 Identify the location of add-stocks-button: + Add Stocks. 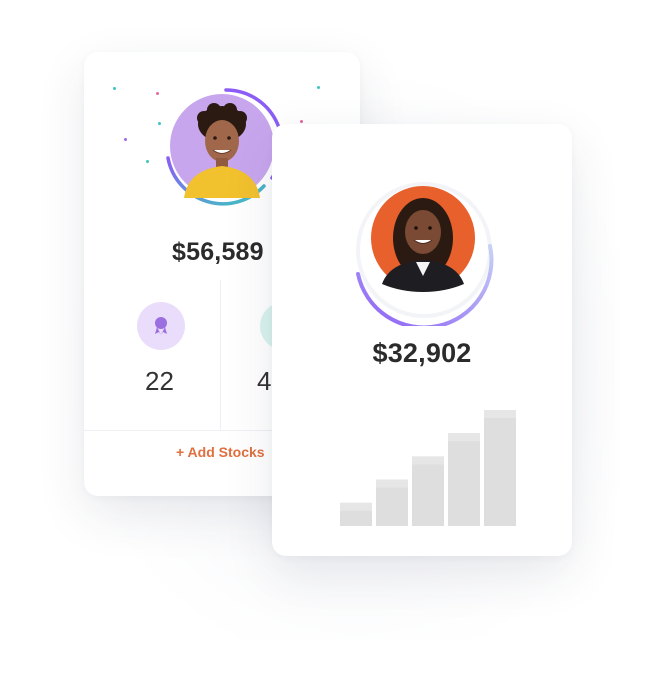
(220, 452).